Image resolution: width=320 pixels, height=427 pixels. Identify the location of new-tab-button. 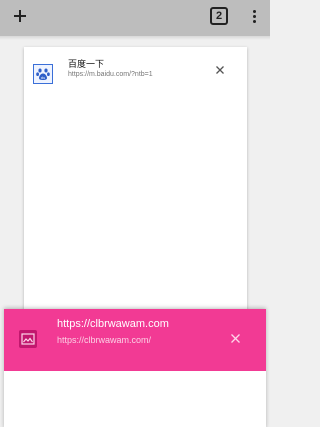
(20, 16).